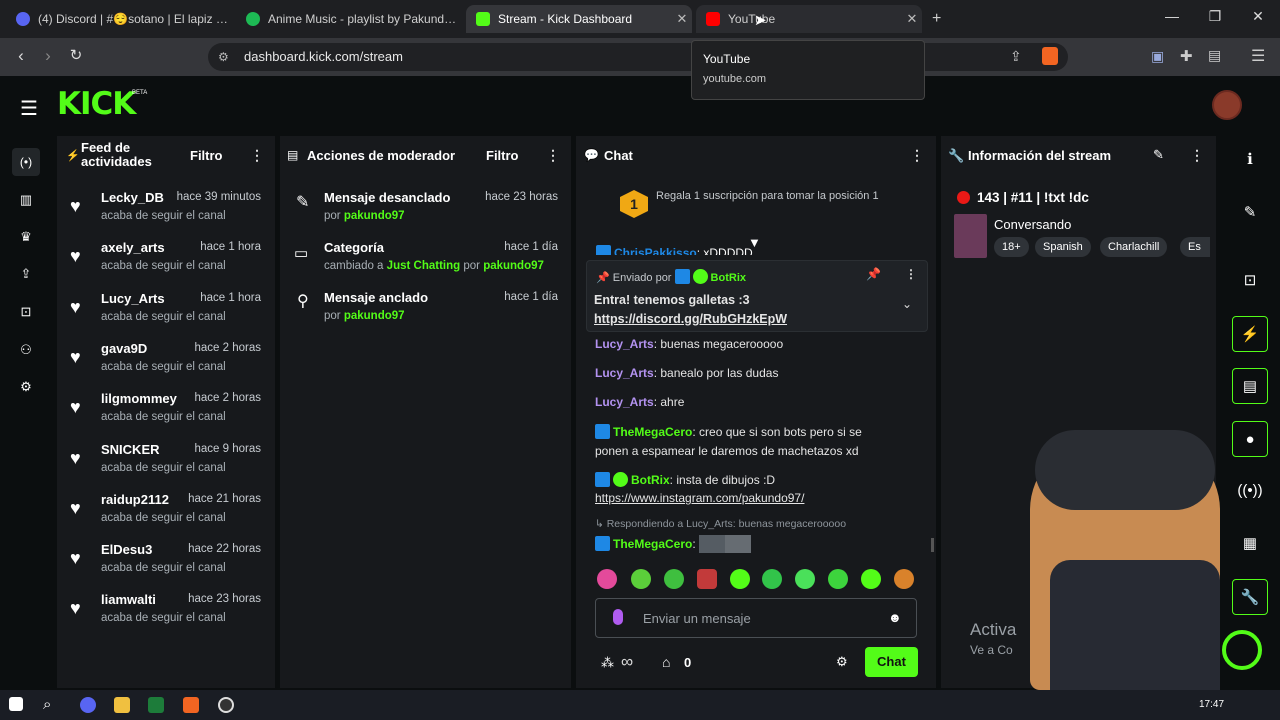 The height and width of the screenshot is (720, 1280). I want to click on back-icon: ‹, so click(21, 57).